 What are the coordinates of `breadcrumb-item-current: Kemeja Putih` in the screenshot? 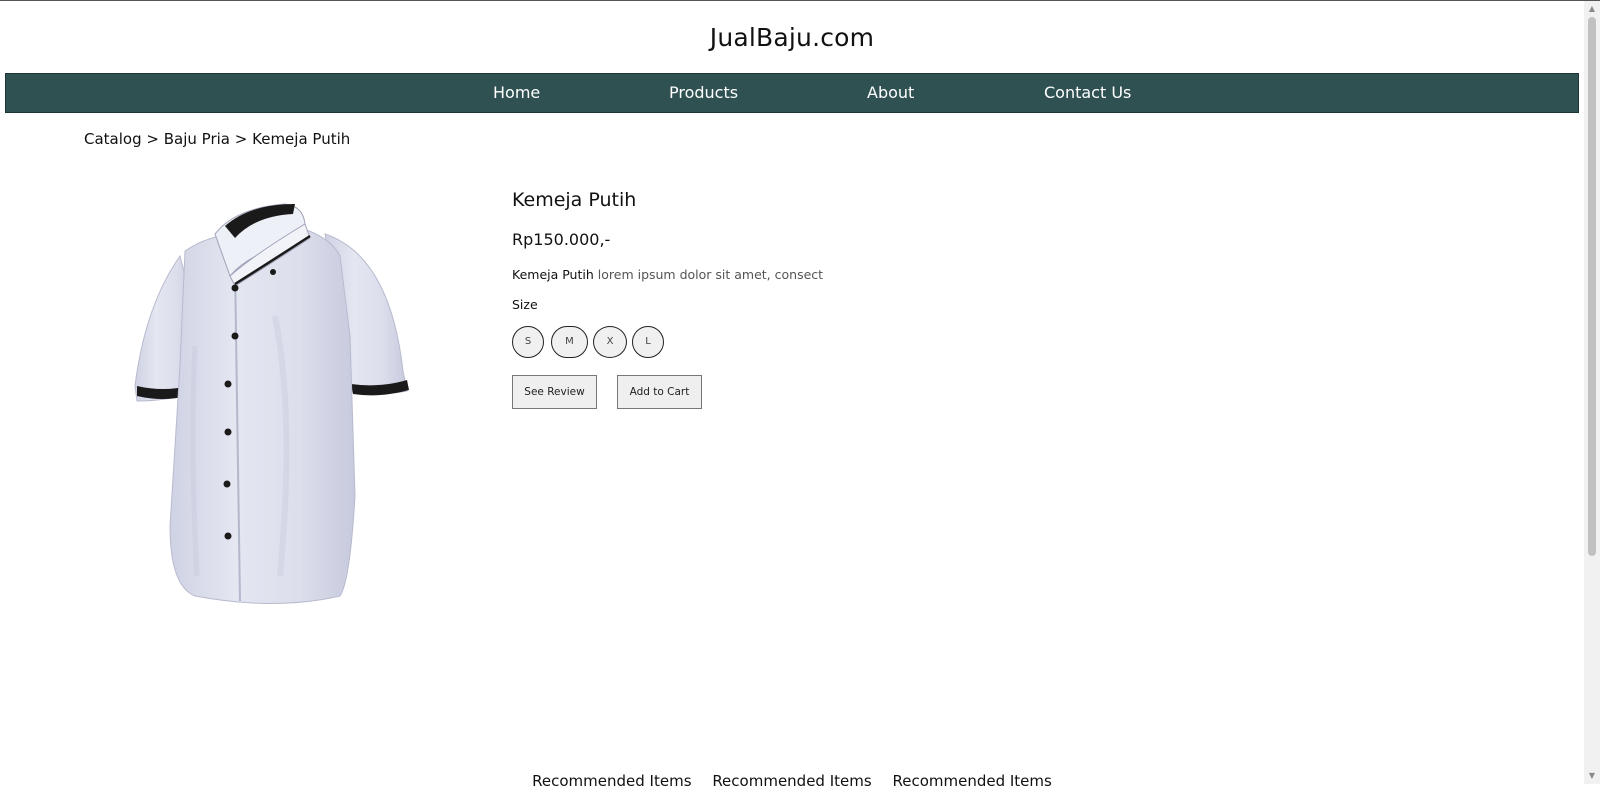 It's located at (301, 139).